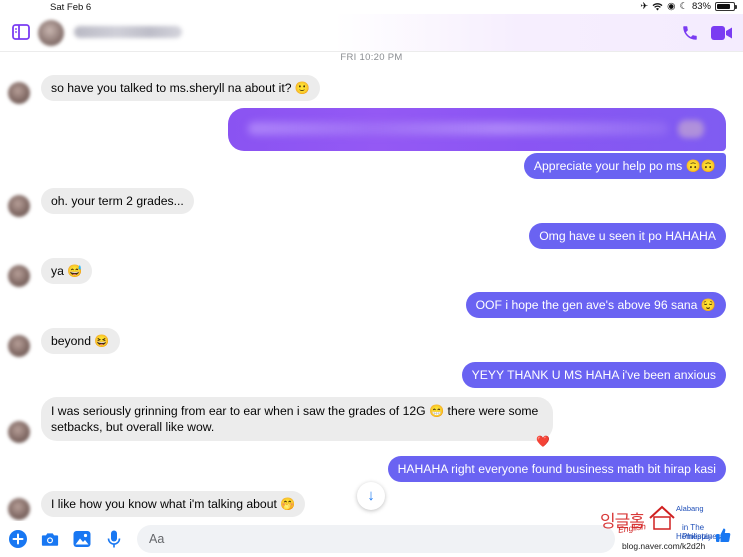  I want to click on video-camera-icon, so click(722, 33).